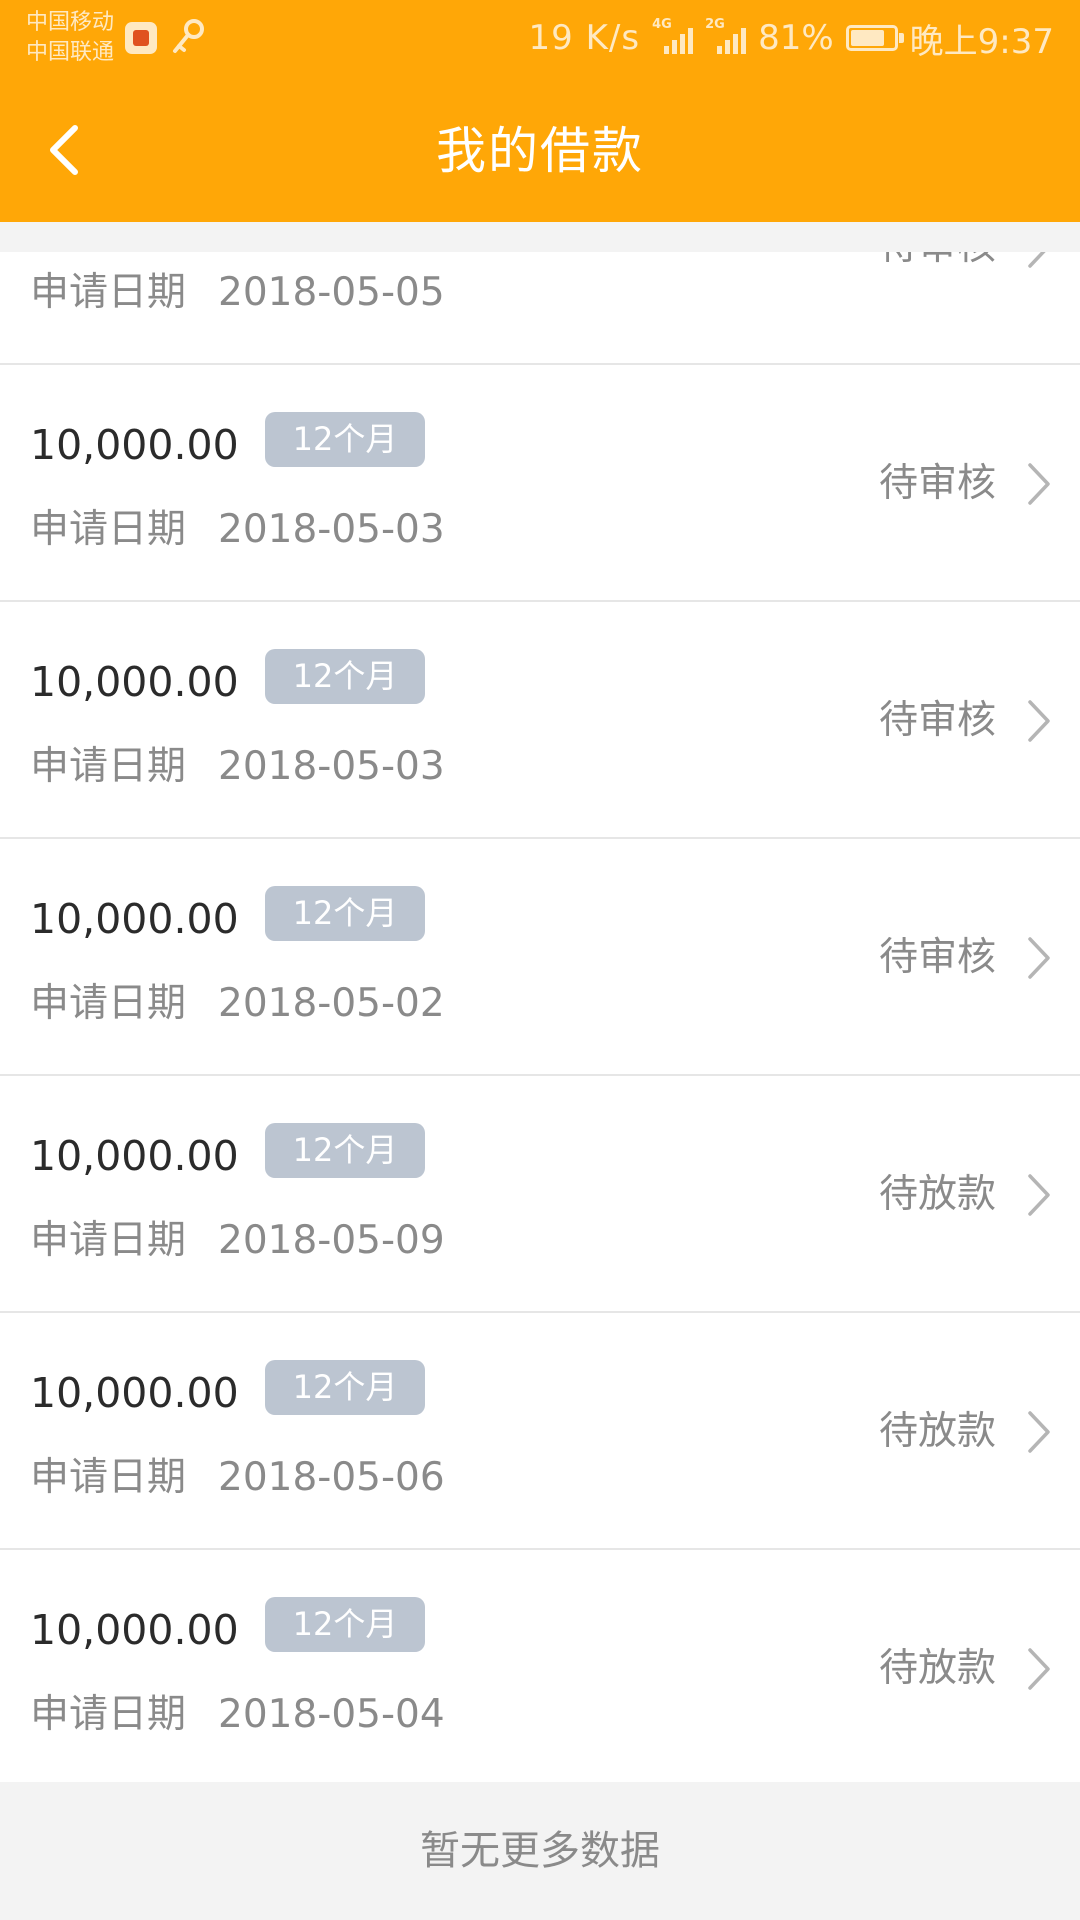 The height and width of the screenshot is (1920, 1080). What do you see at coordinates (540, 1194) in the screenshot?
I see `loan-item: 10,000.00 12个月 申请日期 2018-05-09 待放款` at bounding box center [540, 1194].